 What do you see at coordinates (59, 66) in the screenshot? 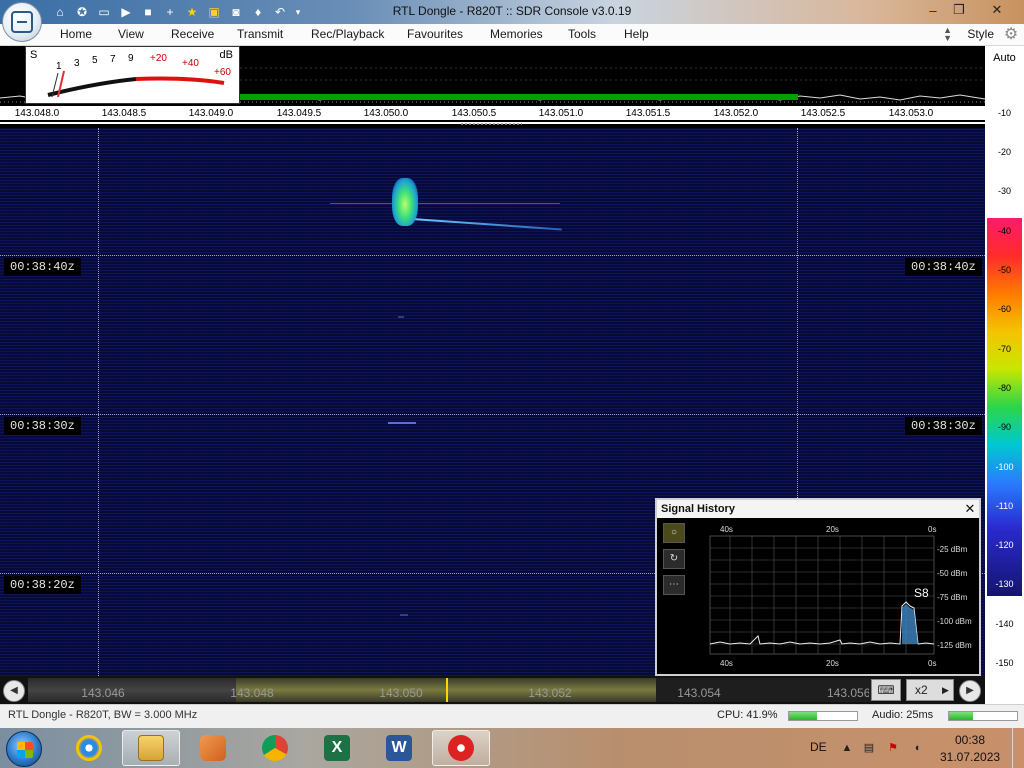
I see `s-meter-tick: 1` at bounding box center [59, 66].